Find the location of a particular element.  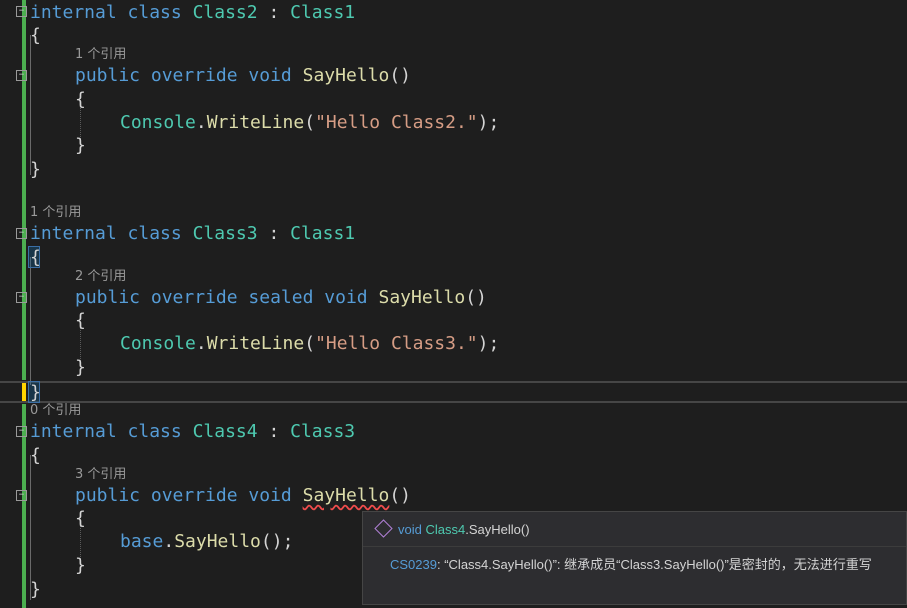

string-literal: "Hello Class2." is located at coordinates (396, 122).